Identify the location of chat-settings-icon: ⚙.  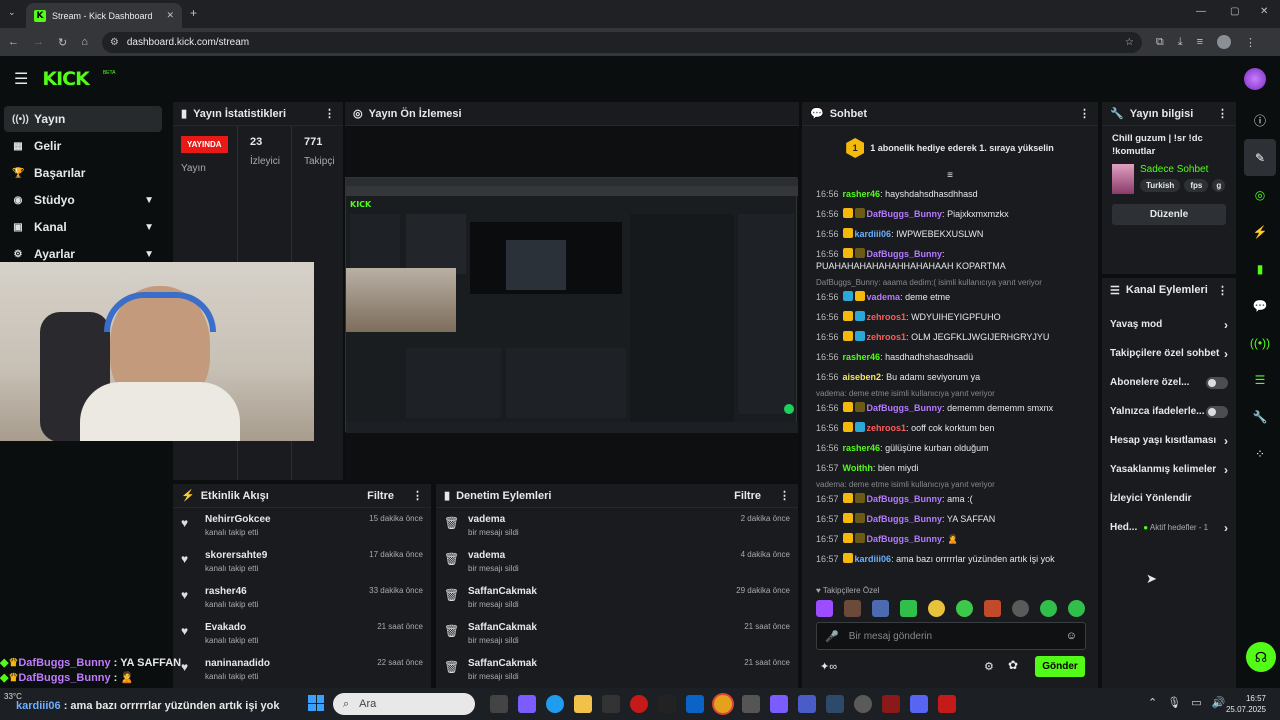
(989, 666).